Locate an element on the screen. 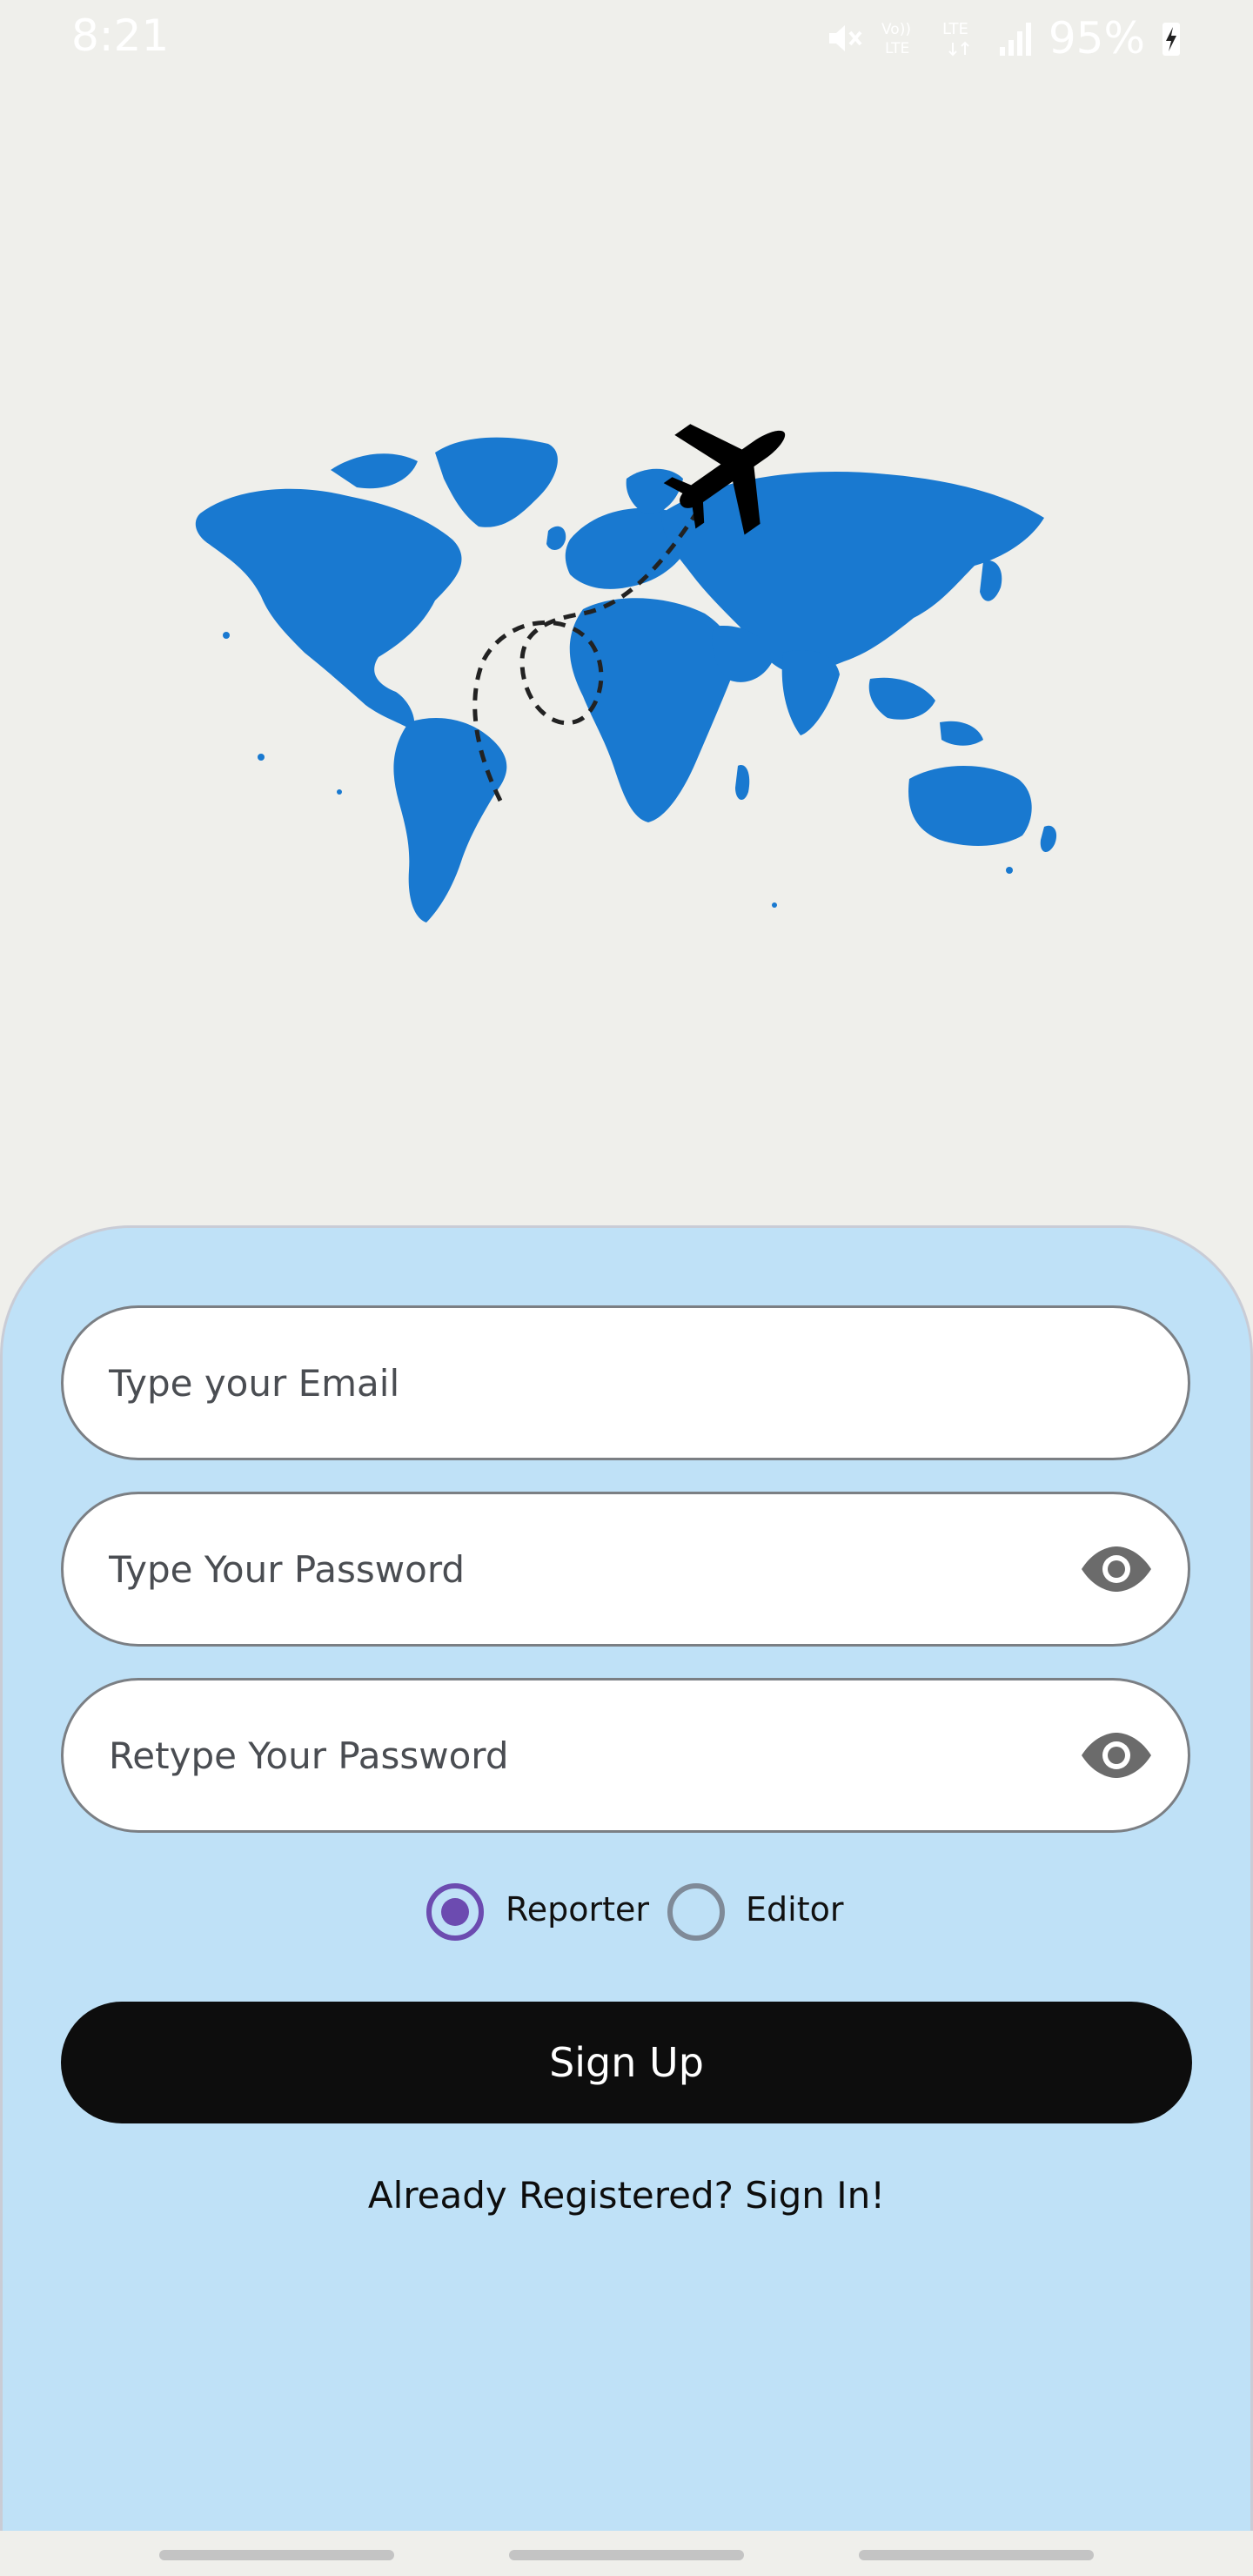  lte-icon: LTE is located at coordinates (960, 38).